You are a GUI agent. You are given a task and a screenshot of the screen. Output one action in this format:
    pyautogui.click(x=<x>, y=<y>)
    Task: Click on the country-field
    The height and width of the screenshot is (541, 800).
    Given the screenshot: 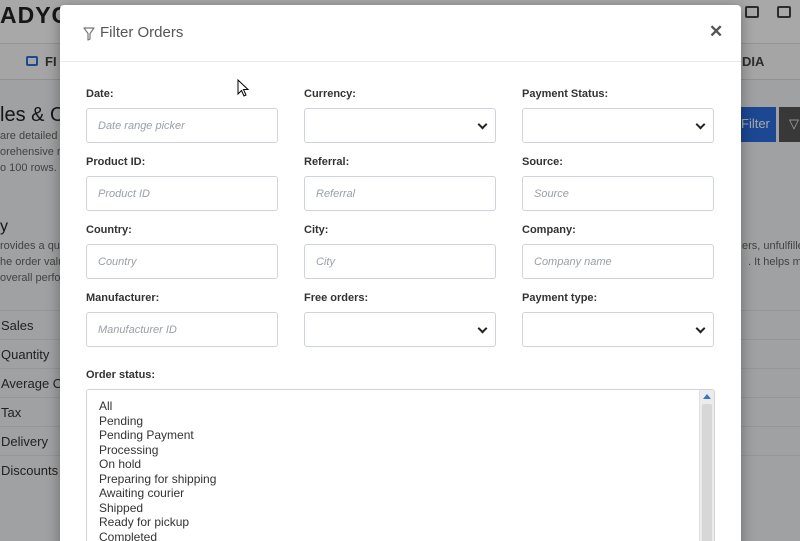 What is the action you would take?
    pyautogui.click(x=182, y=261)
    